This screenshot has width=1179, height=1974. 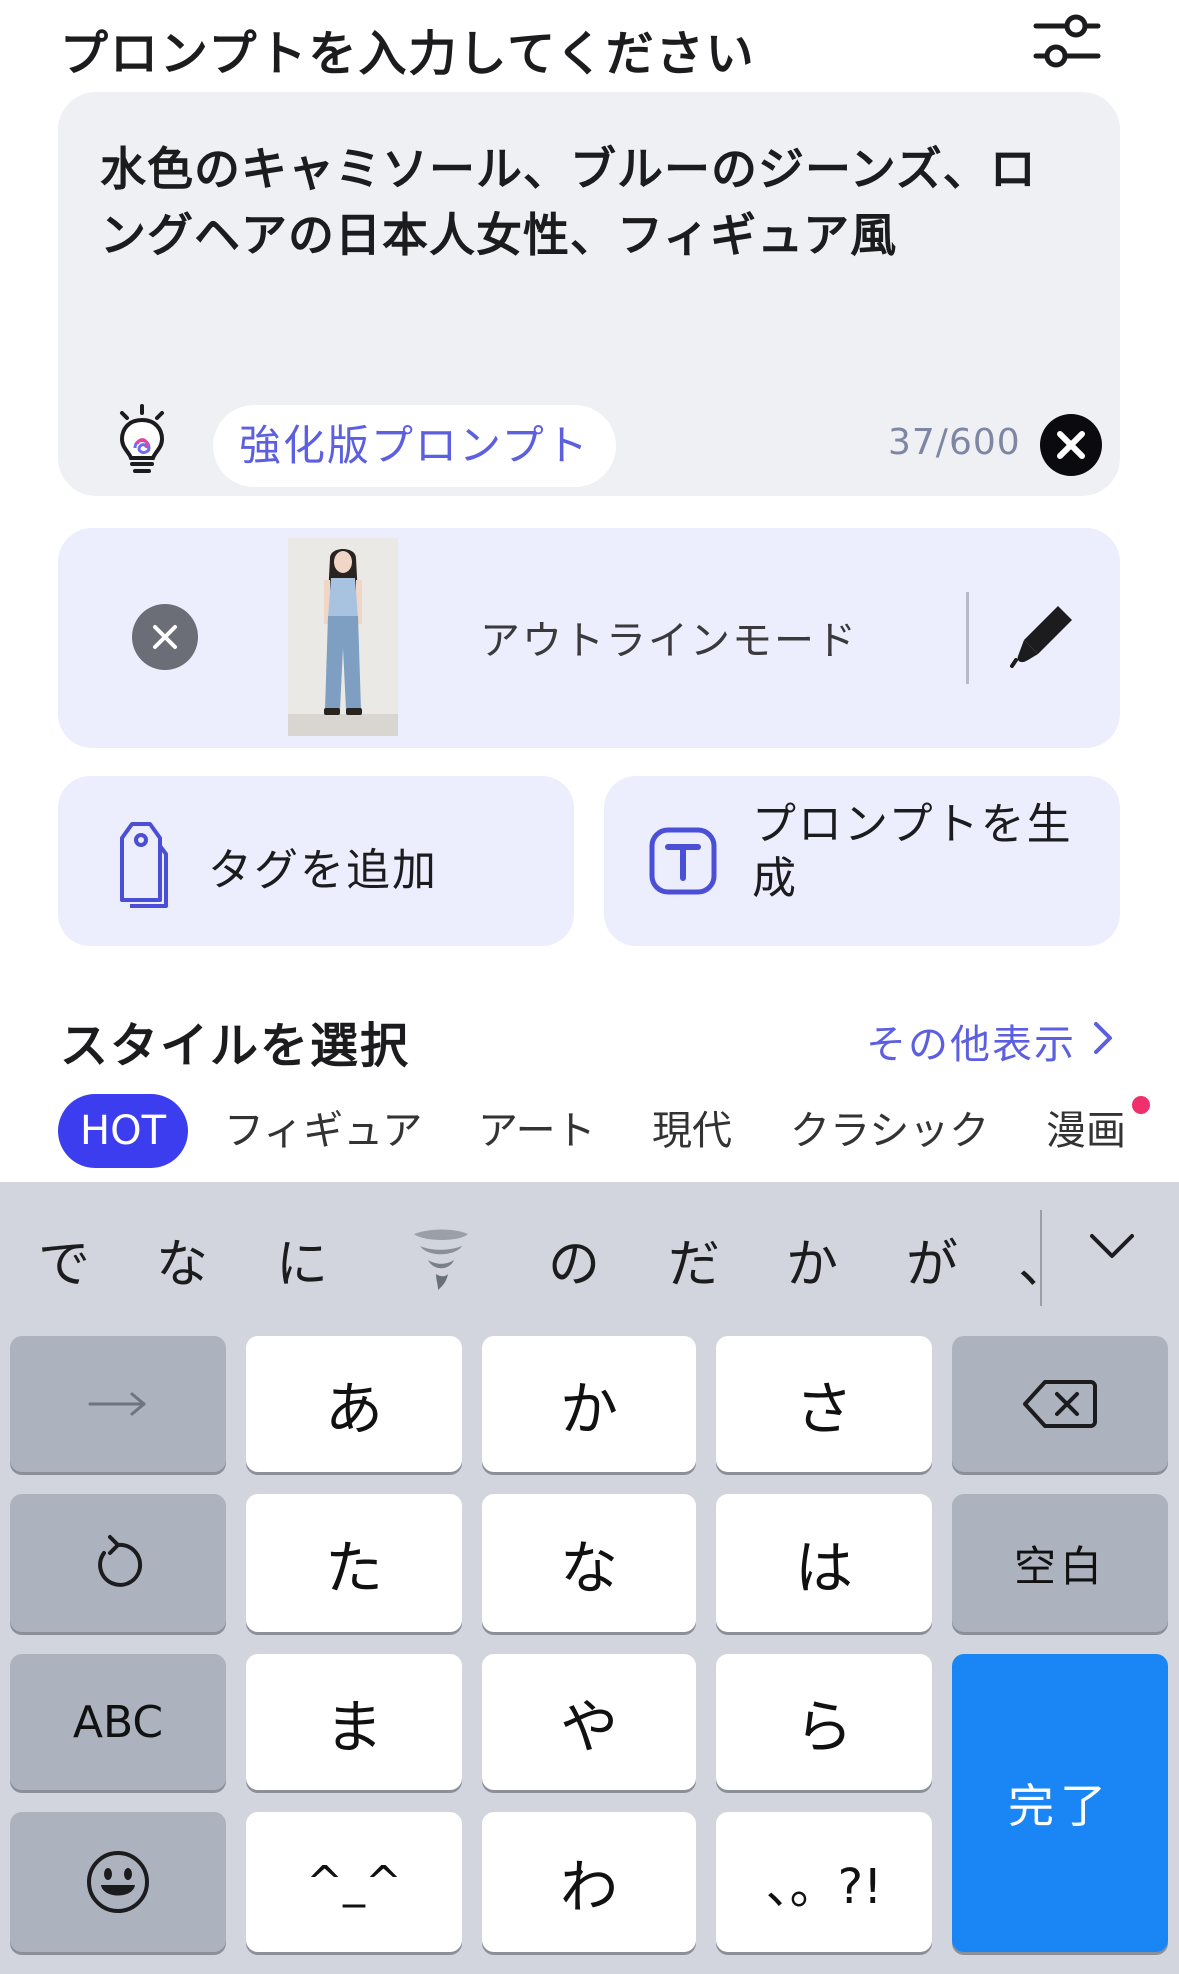 What do you see at coordinates (353, 1727) in the screenshot?
I see `key-label: ま` at bounding box center [353, 1727].